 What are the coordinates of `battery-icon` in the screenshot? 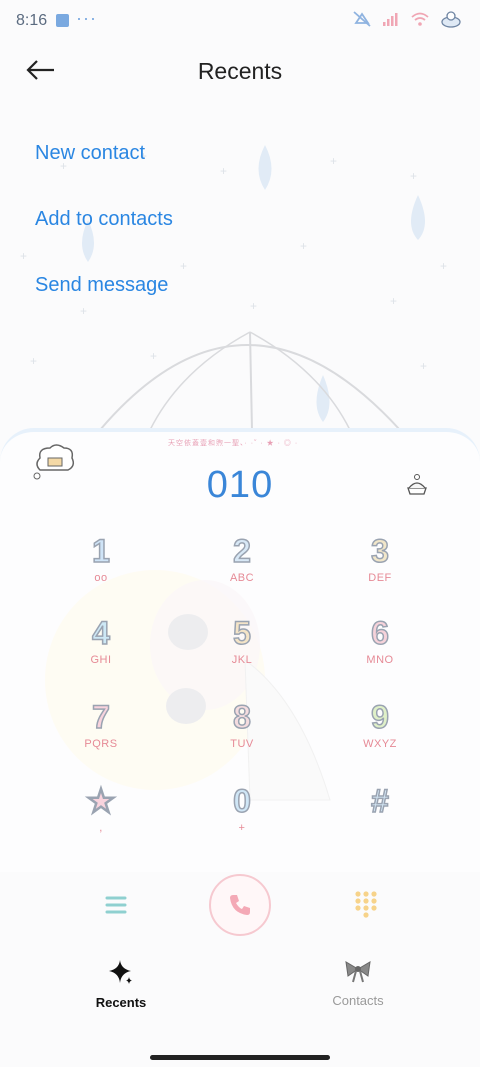 It's located at (451, 19).